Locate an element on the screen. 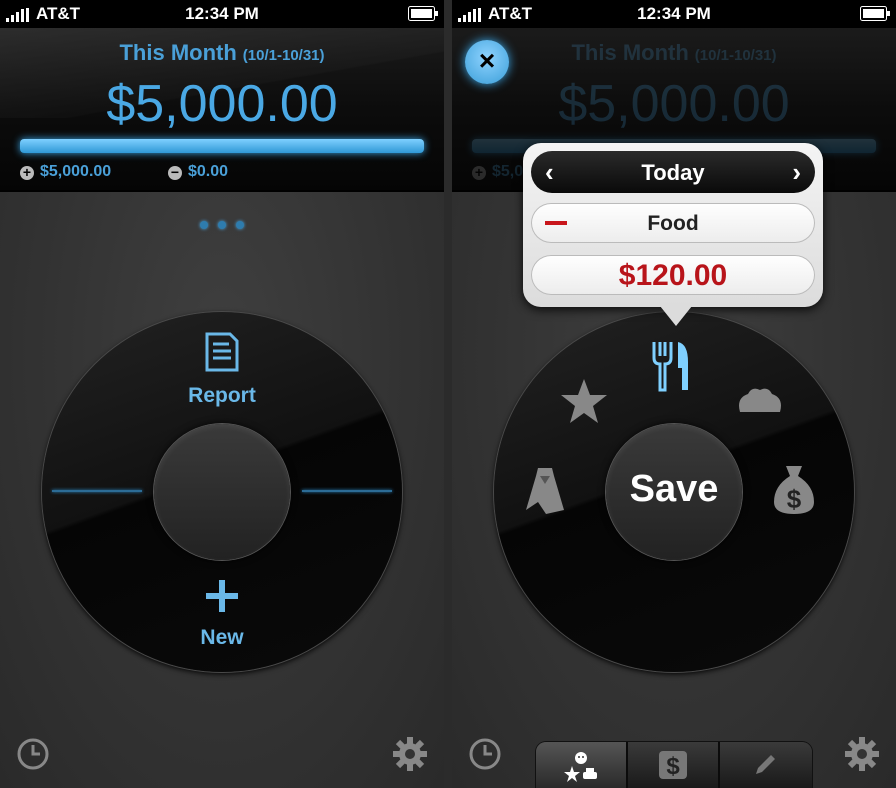 Image resolution: width=896 pixels, height=788 pixels. tab-money: $ is located at coordinates (674, 765).